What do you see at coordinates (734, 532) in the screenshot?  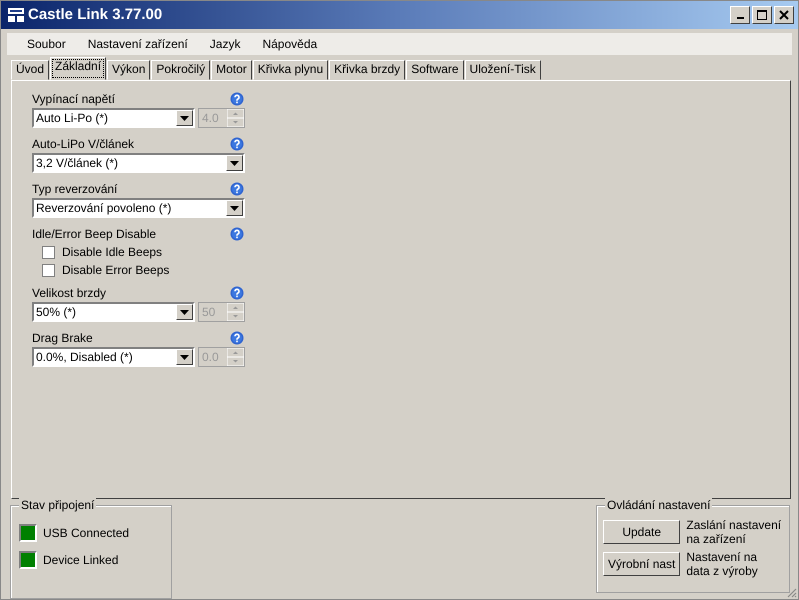 I see `button-description: Zaslání nastavení na zařízení` at bounding box center [734, 532].